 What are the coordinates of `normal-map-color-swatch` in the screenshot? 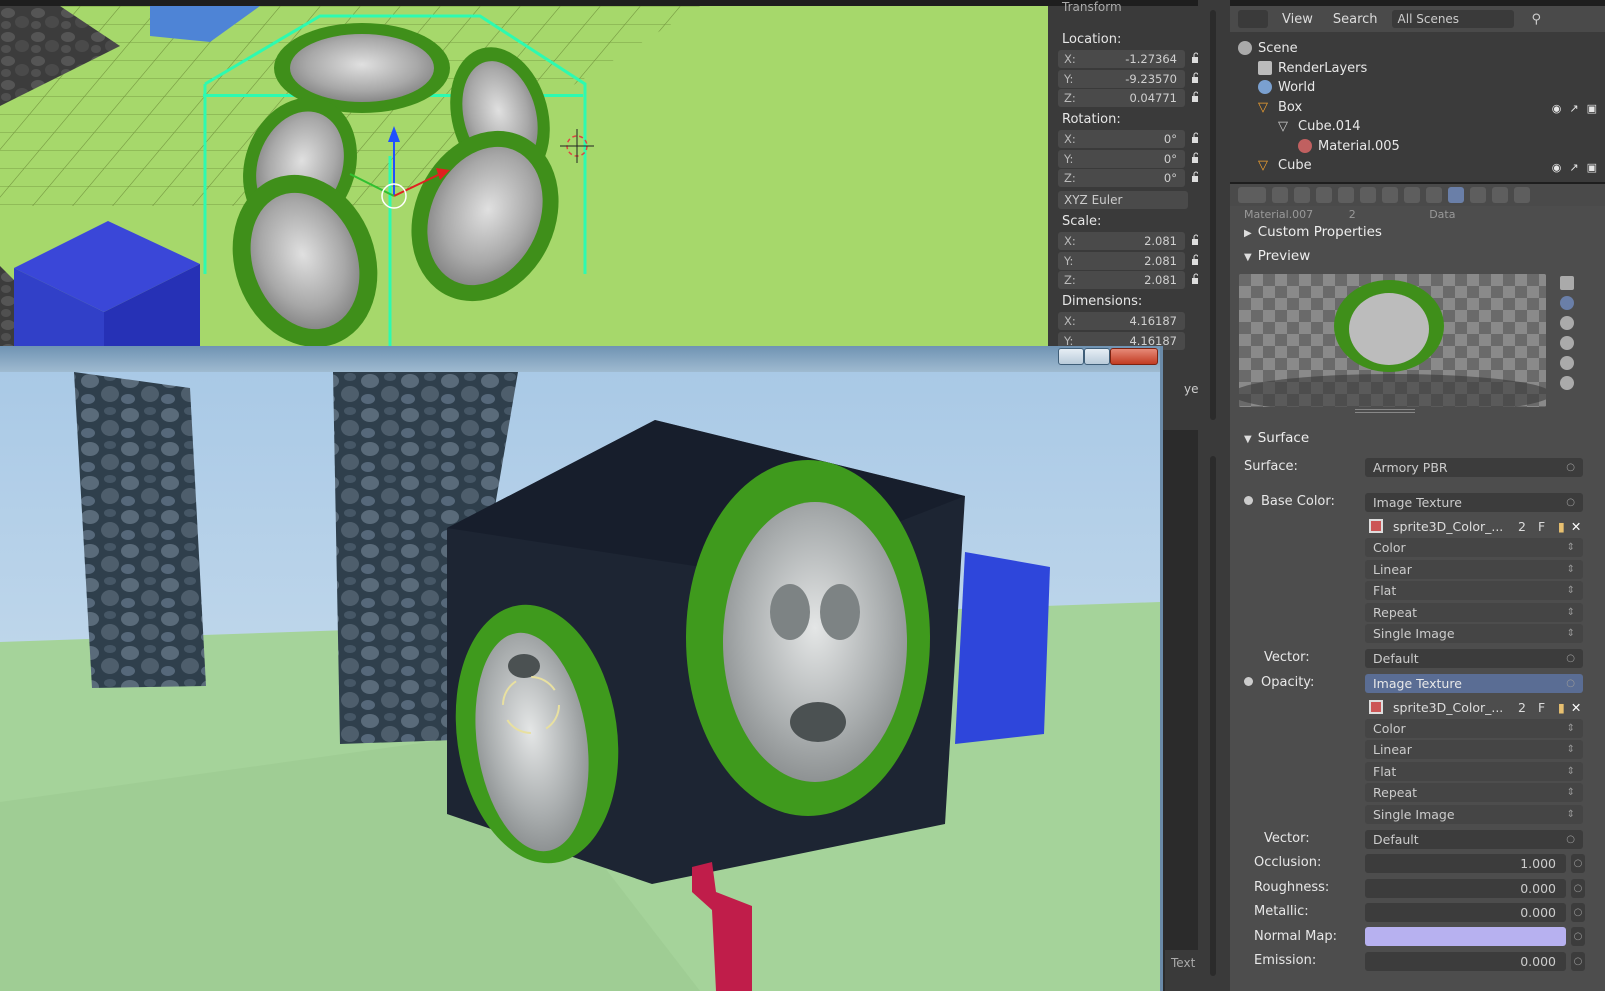 It's located at (1465, 936).